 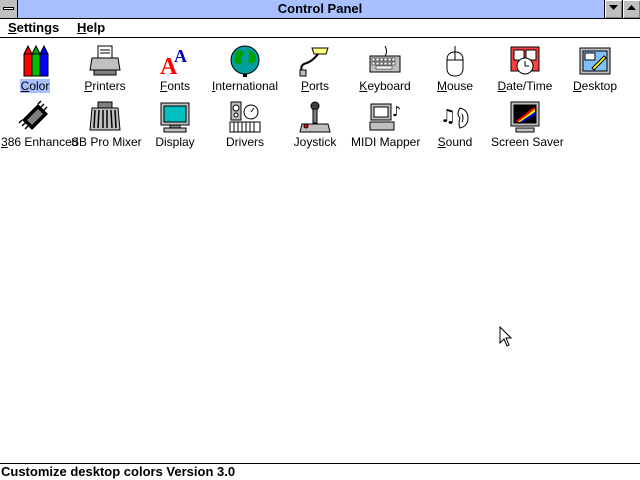 What do you see at coordinates (314, 62) in the screenshot?
I see `port-cable-icon` at bounding box center [314, 62].